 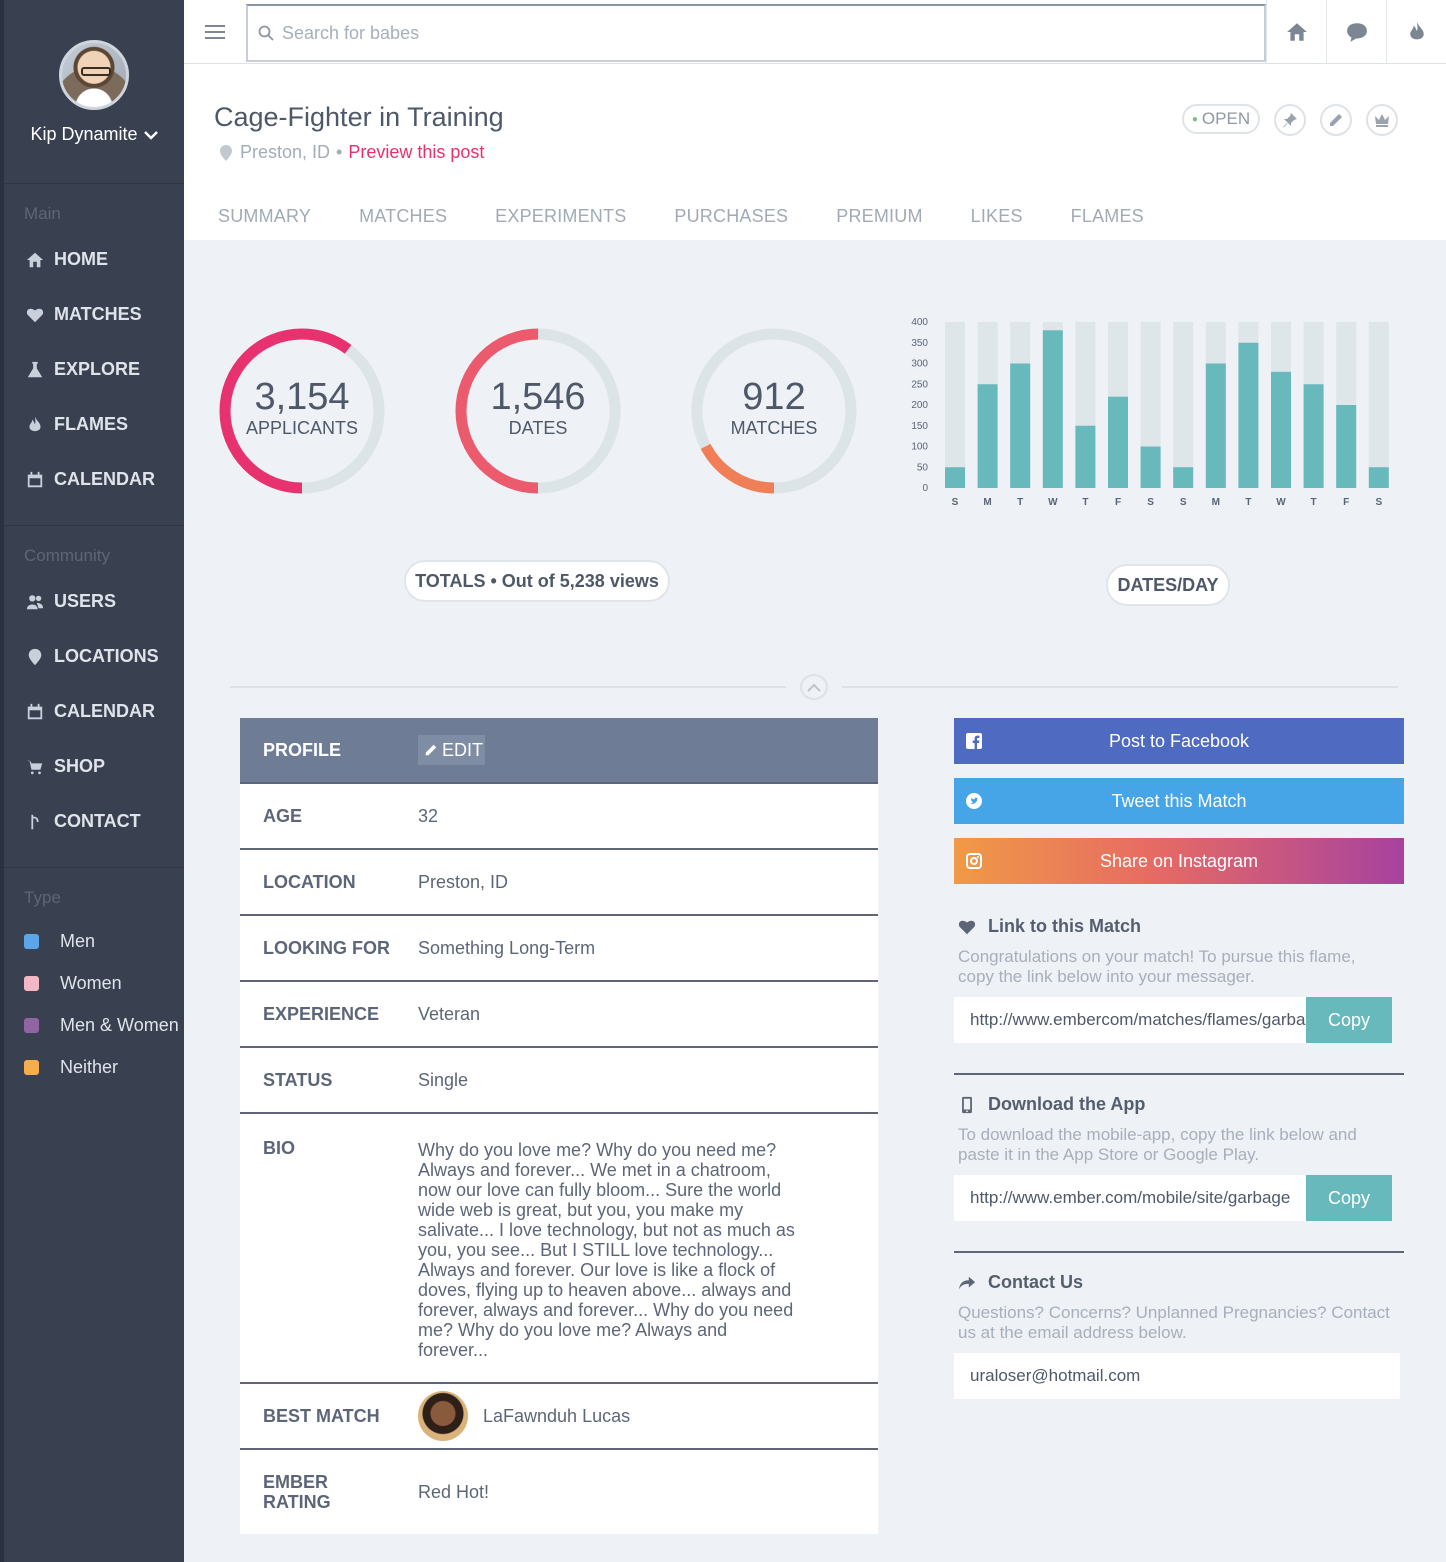 What do you see at coordinates (94, 656) in the screenshot?
I see `nav-item-locations: LOCATIONS` at bounding box center [94, 656].